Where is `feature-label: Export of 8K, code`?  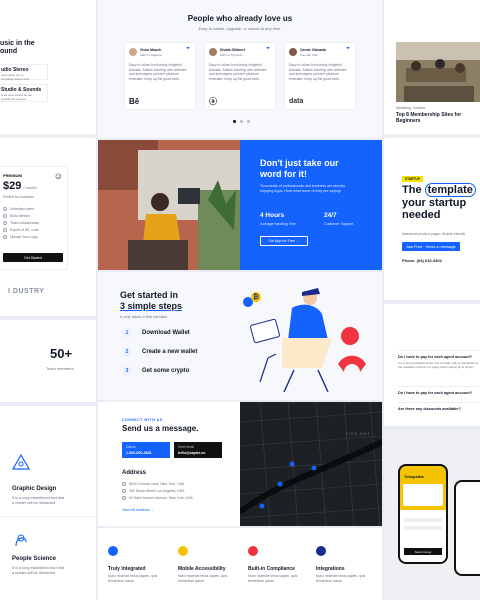
feature-label: Export of 8K, code is located at coordinates (24, 230).